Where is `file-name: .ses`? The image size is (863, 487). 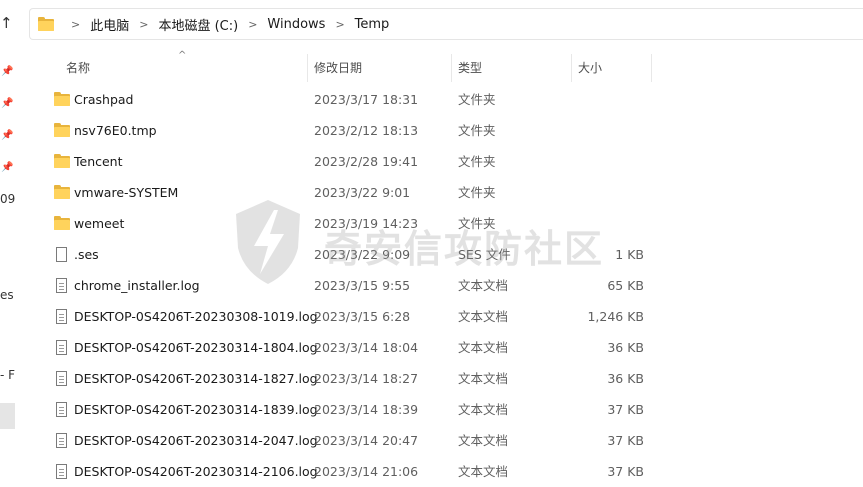 file-name: .ses is located at coordinates (86, 254).